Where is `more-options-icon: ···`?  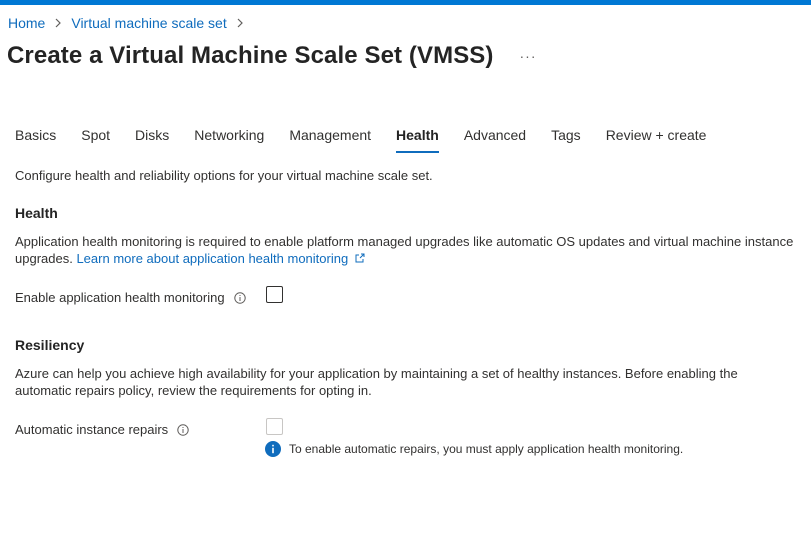 more-options-icon: ··· is located at coordinates (528, 56).